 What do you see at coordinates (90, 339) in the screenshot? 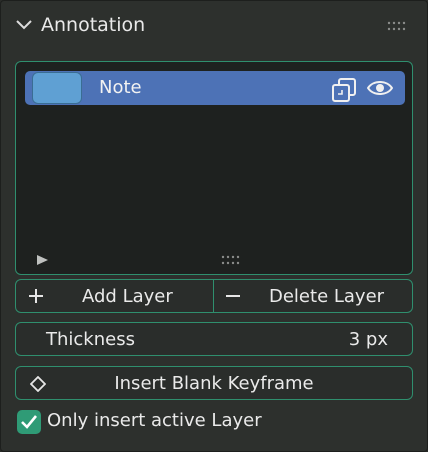
I see `thickness-label: Thickness` at bounding box center [90, 339].